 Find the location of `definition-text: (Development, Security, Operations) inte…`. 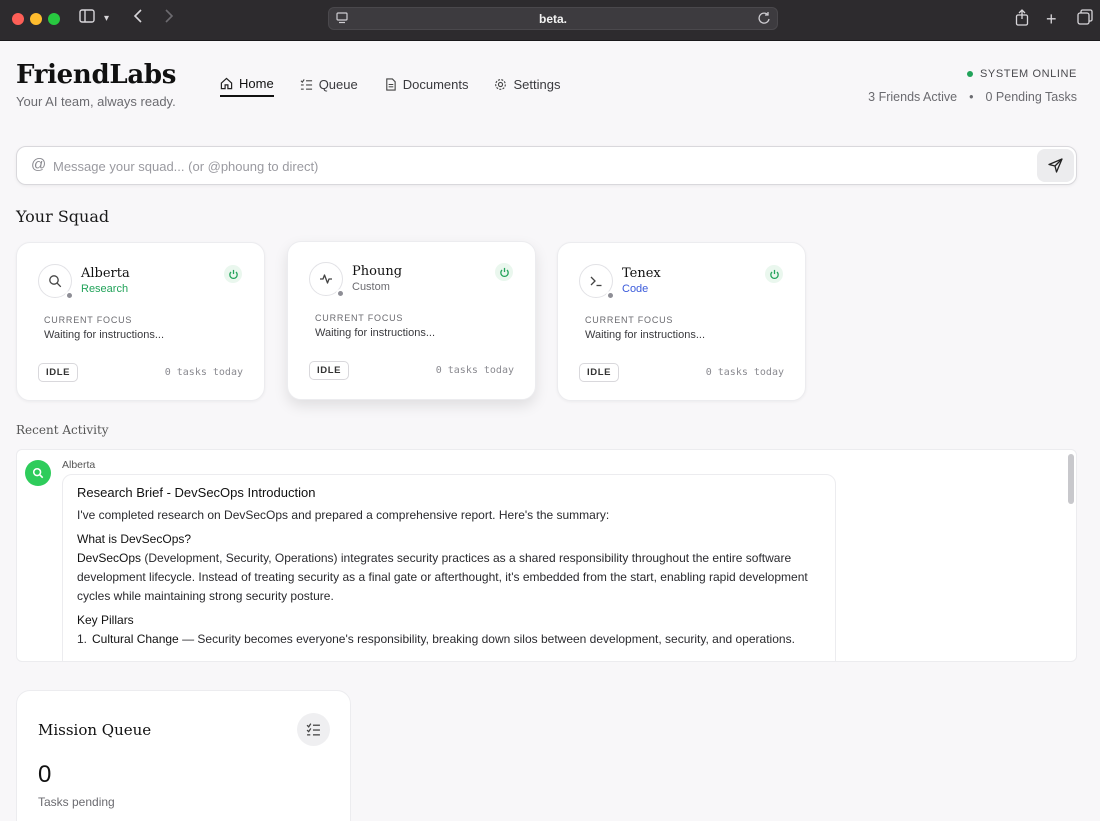

definition-text: (Development, Security, Operations) inte… is located at coordinates (442, 577).